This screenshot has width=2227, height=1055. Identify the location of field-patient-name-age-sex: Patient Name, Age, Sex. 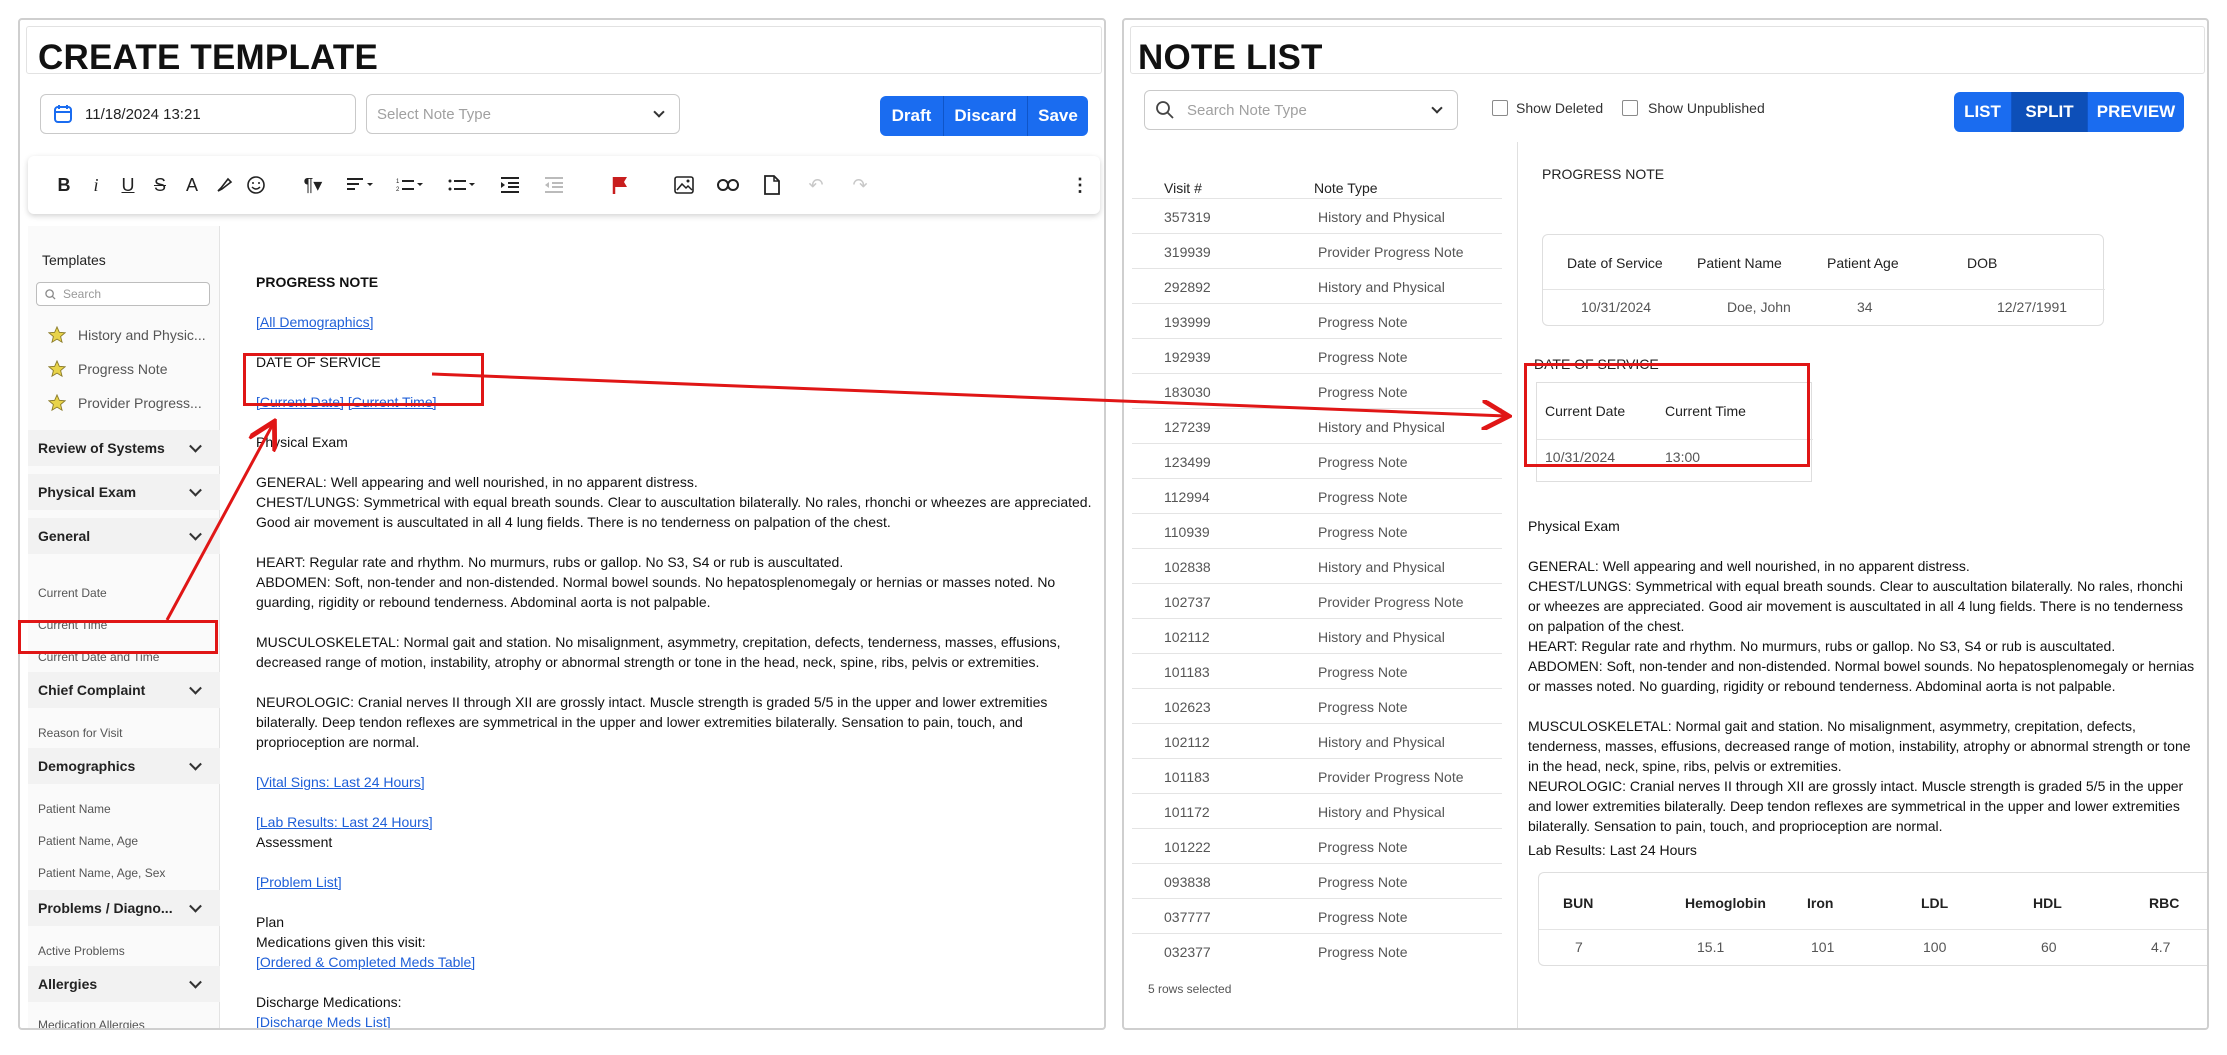
(101, 873).